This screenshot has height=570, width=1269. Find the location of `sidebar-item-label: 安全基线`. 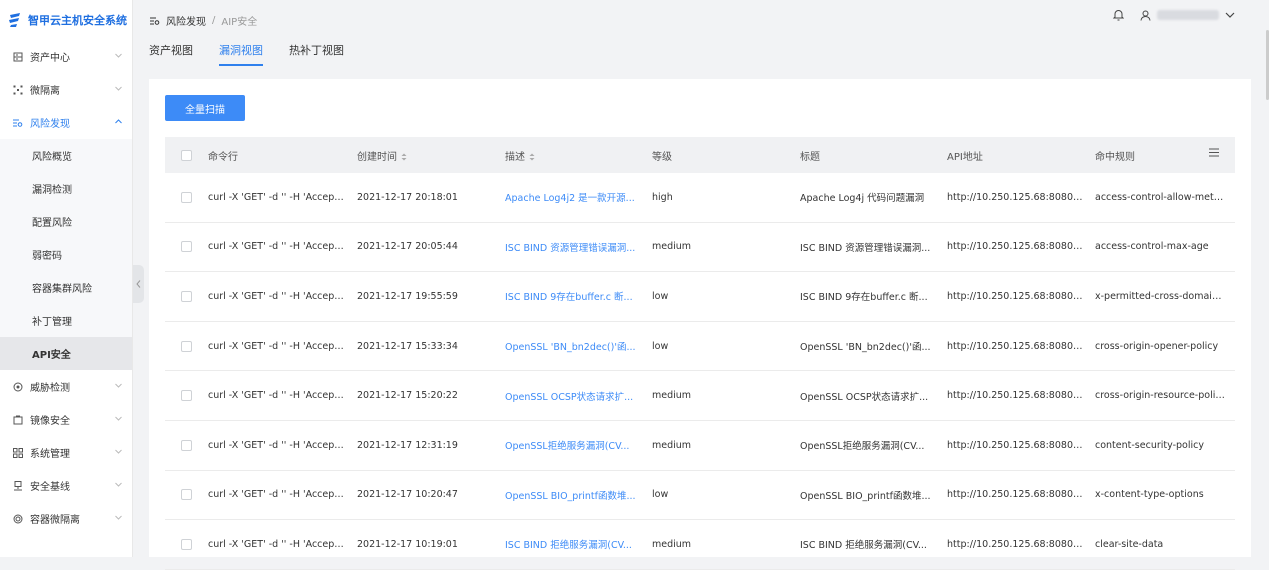

sidebar-item-label: 安全基线 is located at coordinates (50, 487).